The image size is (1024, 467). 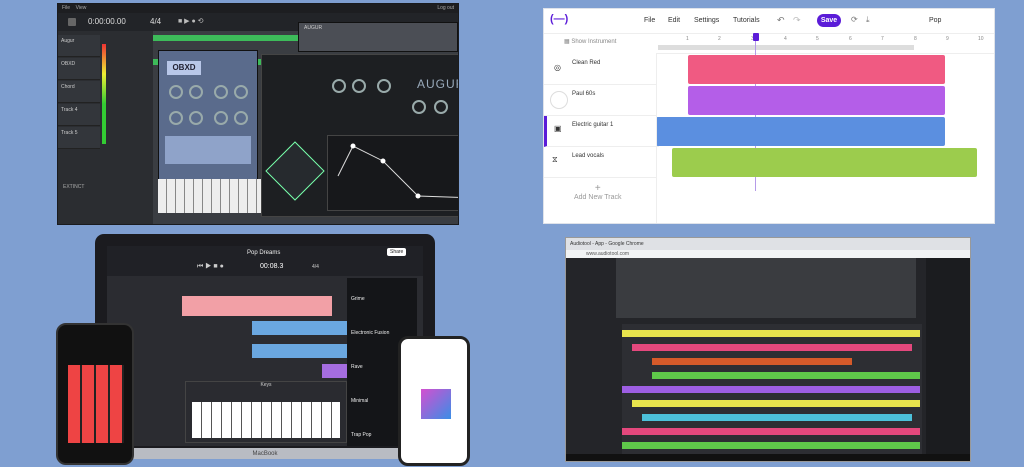 I want to click on augur-small-label: AUGUR, so click(x=313, y=28).